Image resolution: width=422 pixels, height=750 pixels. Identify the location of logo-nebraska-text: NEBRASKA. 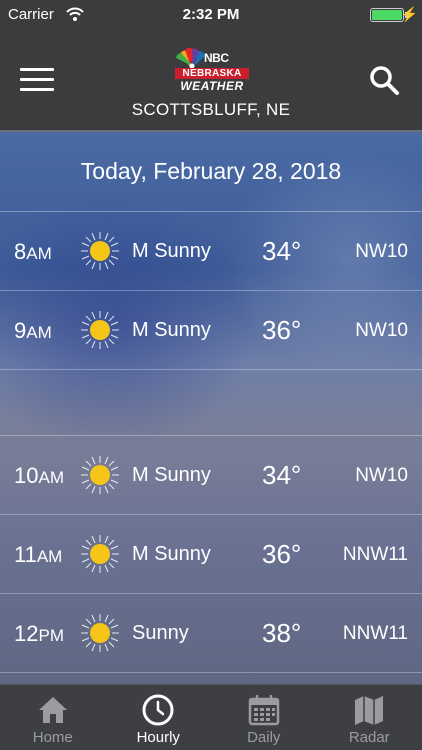
(212, 73).